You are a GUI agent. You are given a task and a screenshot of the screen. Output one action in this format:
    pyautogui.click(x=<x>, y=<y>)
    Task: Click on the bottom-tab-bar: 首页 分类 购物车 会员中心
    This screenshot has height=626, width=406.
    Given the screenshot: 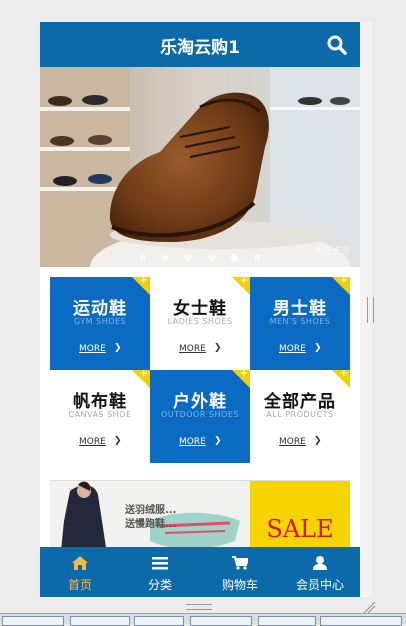 What is the action you would take?
    pyautogui.click(x=200, y=572)
    